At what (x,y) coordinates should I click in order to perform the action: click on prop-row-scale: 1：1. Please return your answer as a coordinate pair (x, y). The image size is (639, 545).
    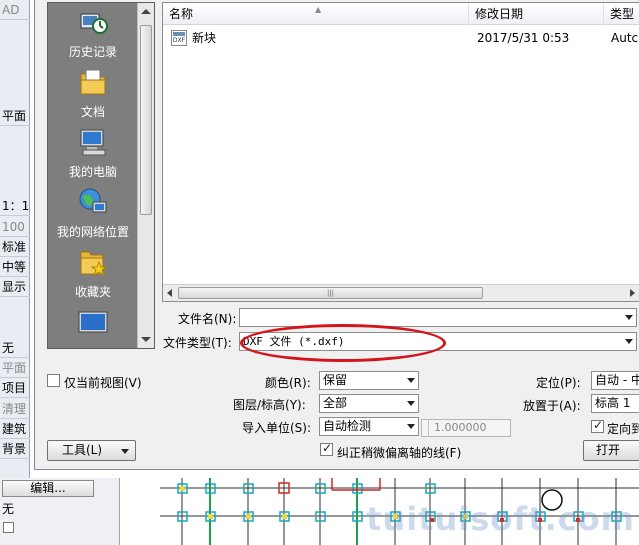
    Looking at the image, I should click on (15, 206).